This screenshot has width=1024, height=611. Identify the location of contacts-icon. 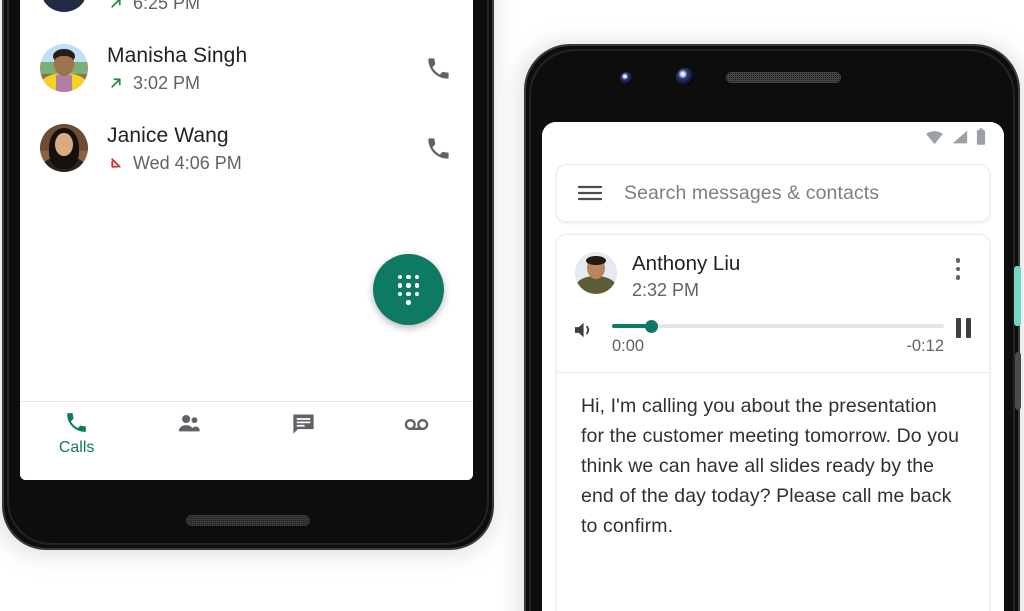
(189, 423).